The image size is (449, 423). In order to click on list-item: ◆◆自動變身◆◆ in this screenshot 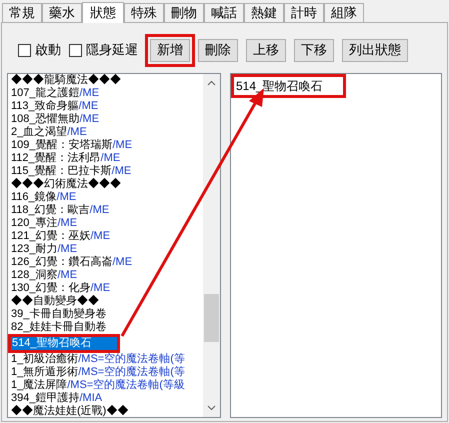, I will do `click(106, 301)`.